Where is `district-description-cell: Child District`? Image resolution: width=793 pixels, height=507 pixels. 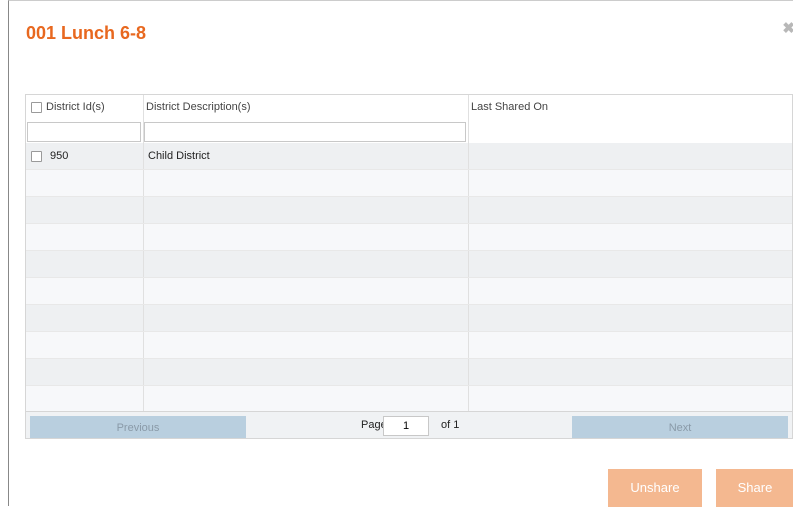
district-description-cell: Child District is located at coordinates (179, 156).